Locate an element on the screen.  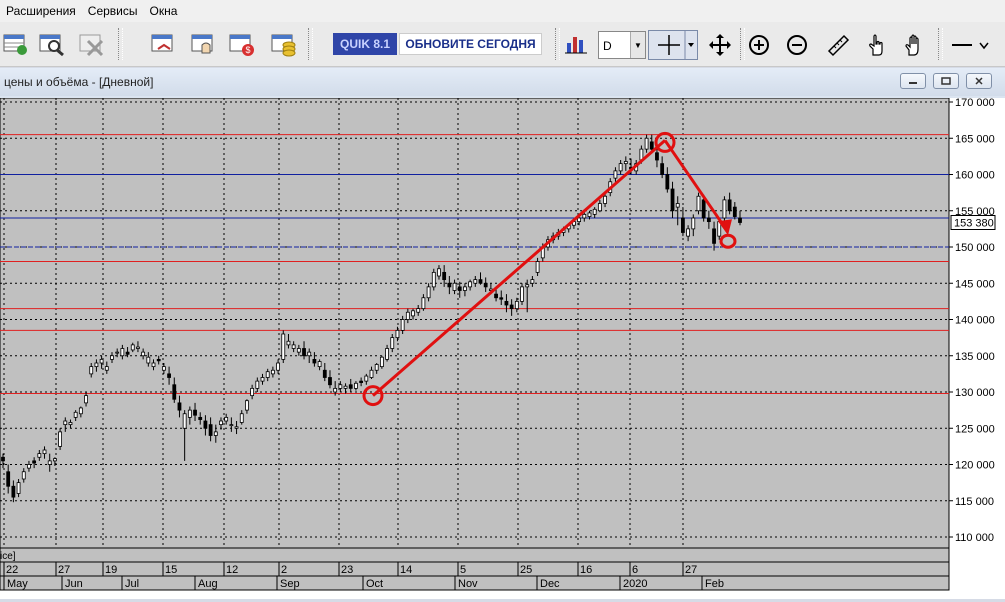
menu-services: Сервисы is located at coordinates (113, 11).